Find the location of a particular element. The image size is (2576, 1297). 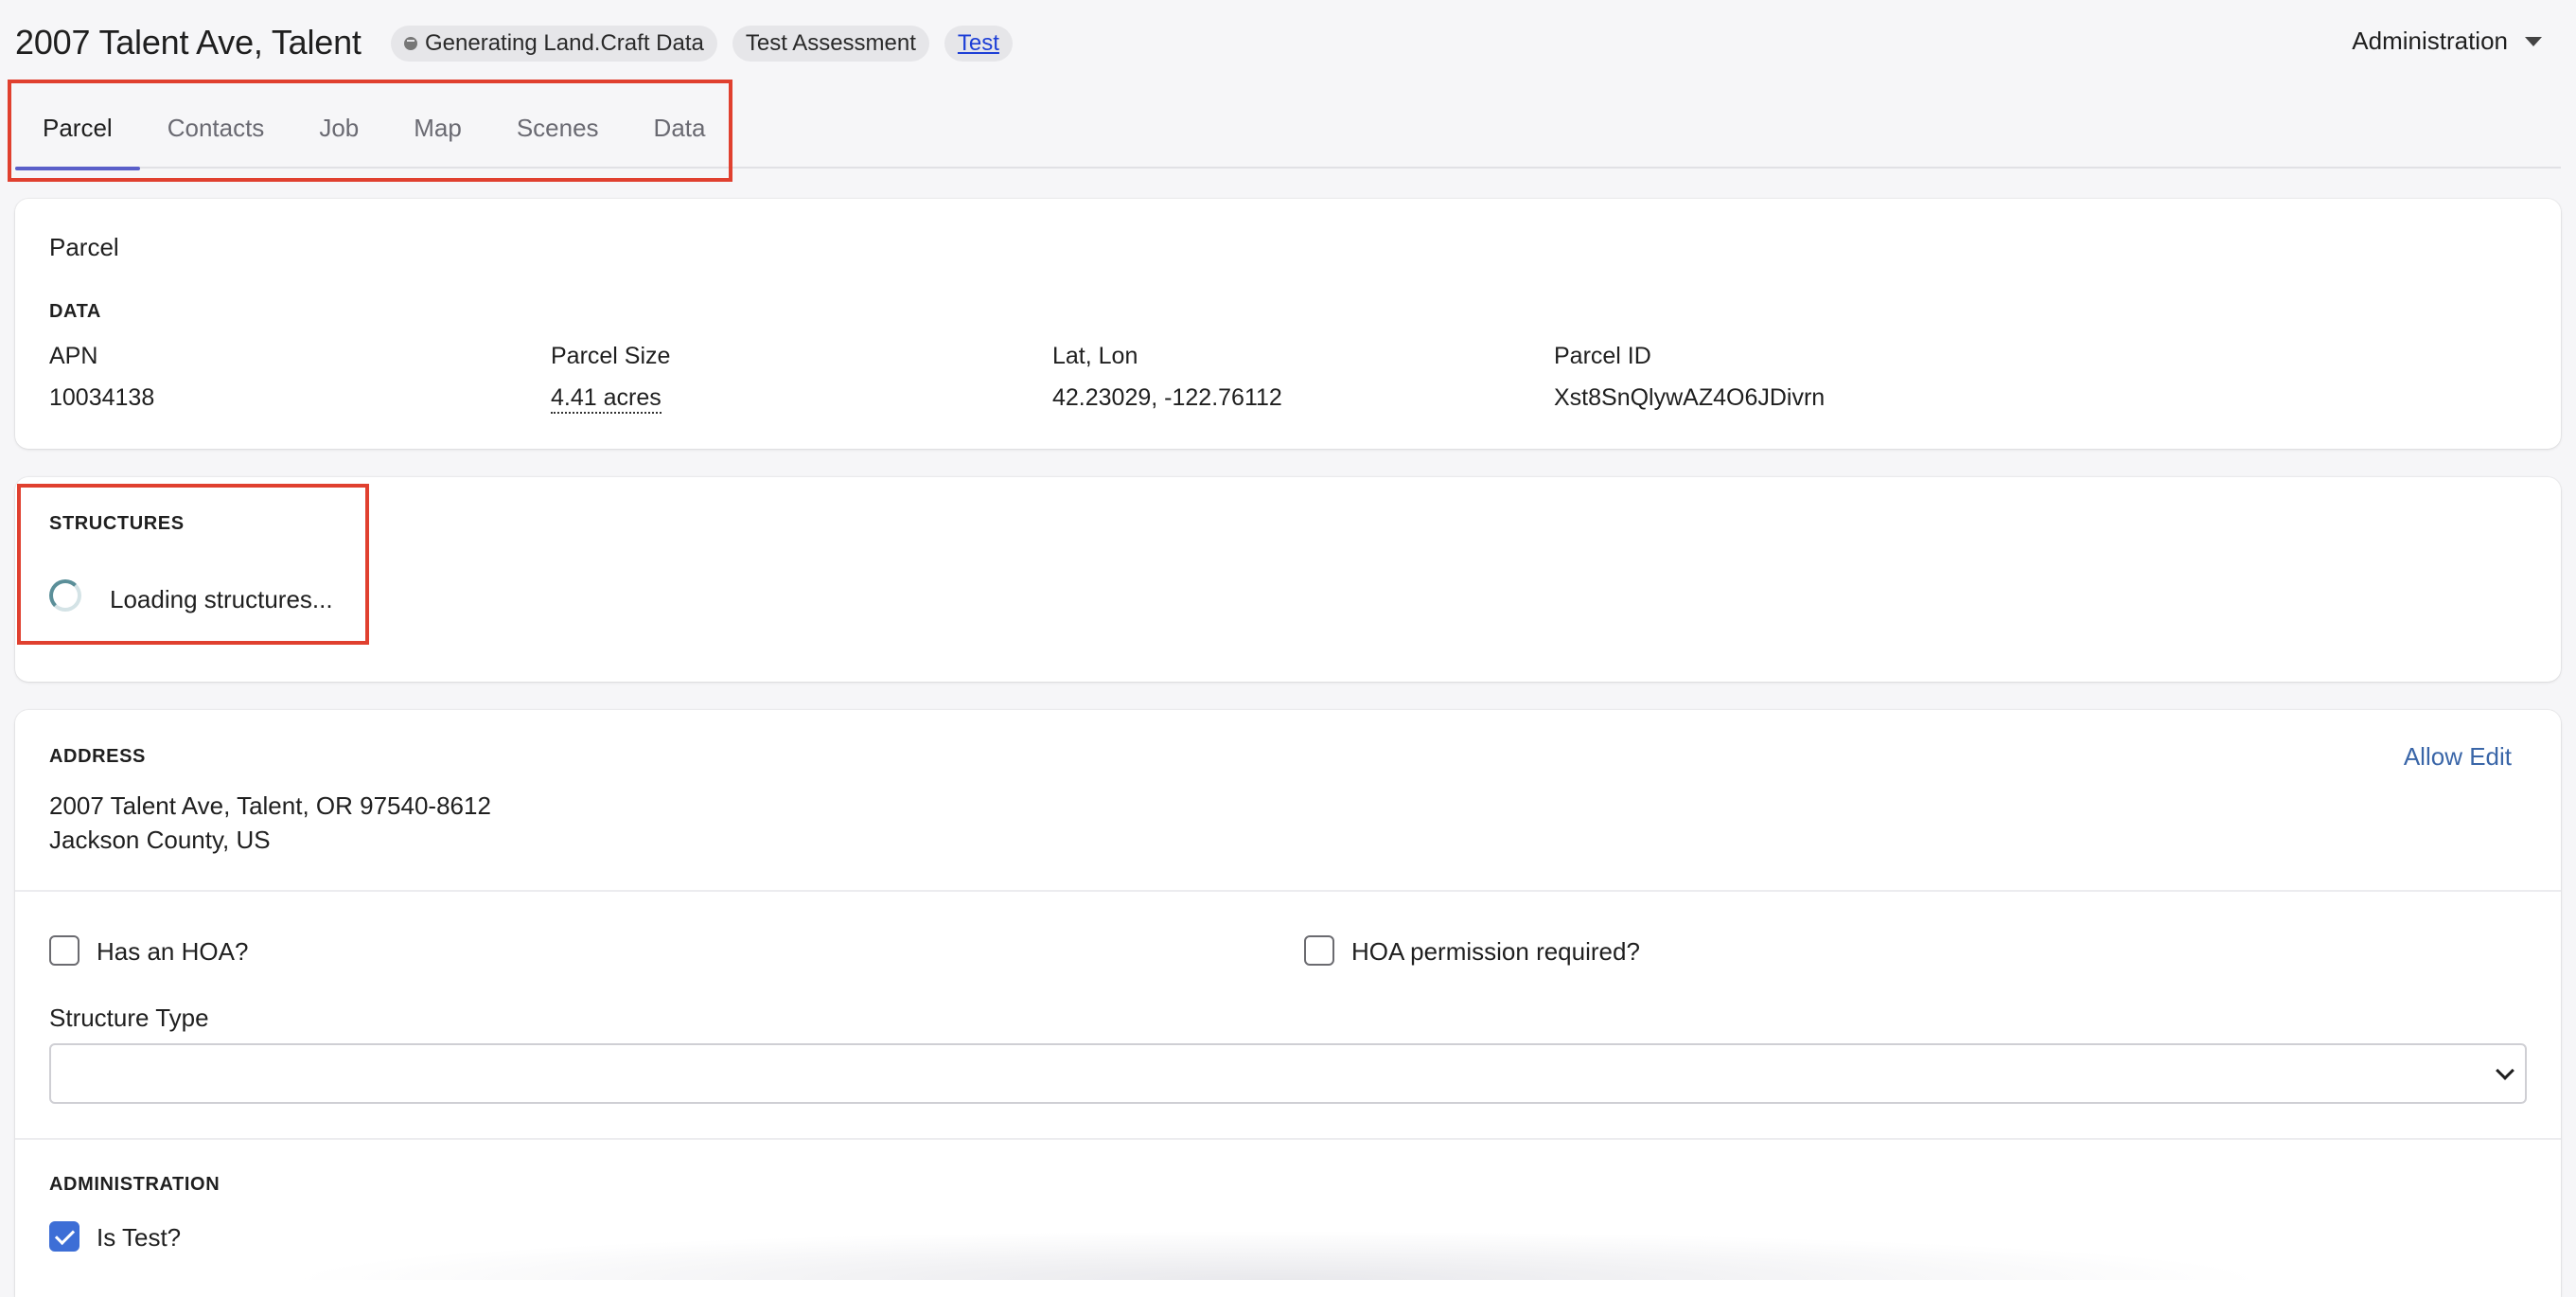

administration-menu: Administration is located at coordinates (2447, 41).